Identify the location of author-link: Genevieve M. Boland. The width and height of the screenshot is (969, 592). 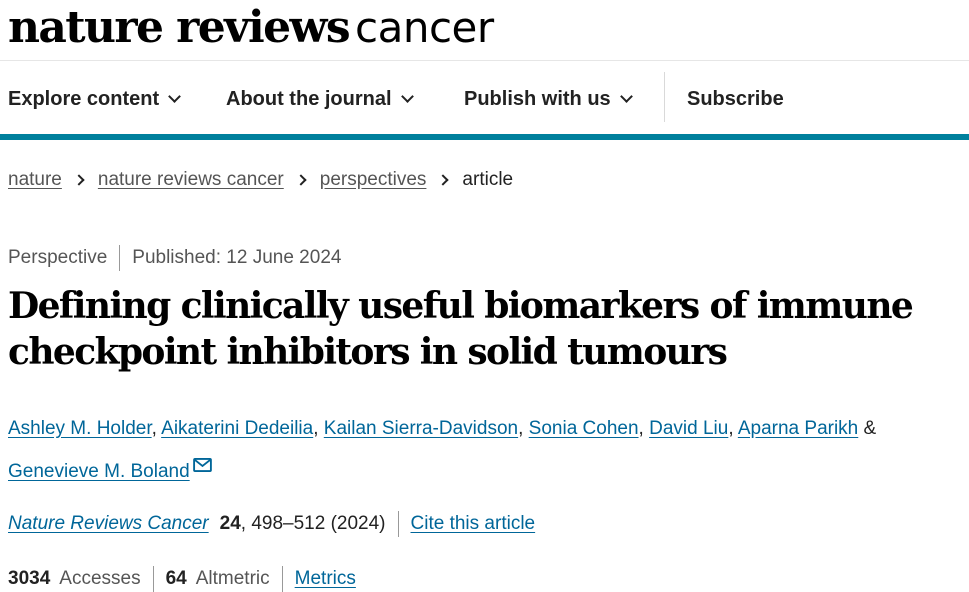
(99, 471).